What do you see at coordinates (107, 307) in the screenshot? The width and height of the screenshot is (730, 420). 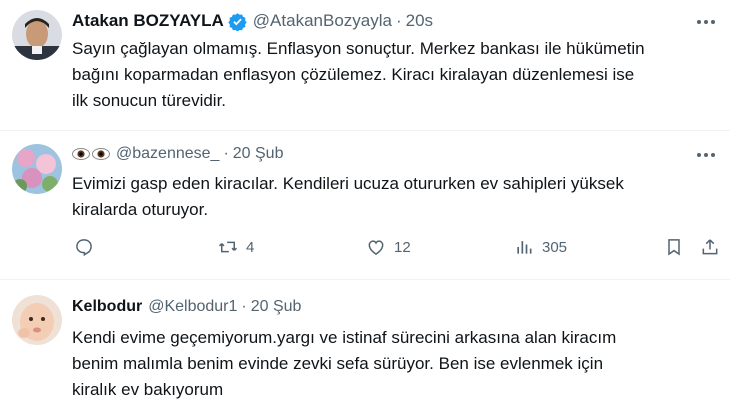 I see `author-name: Kelbodur` at bounding box center [107, 307].